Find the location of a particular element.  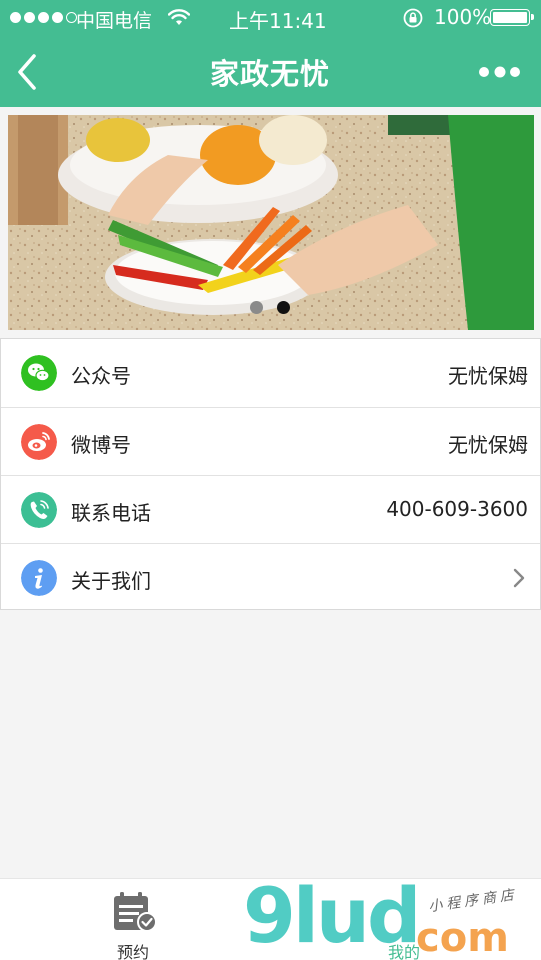

wechat-icon is located at coordinates (39, 373).